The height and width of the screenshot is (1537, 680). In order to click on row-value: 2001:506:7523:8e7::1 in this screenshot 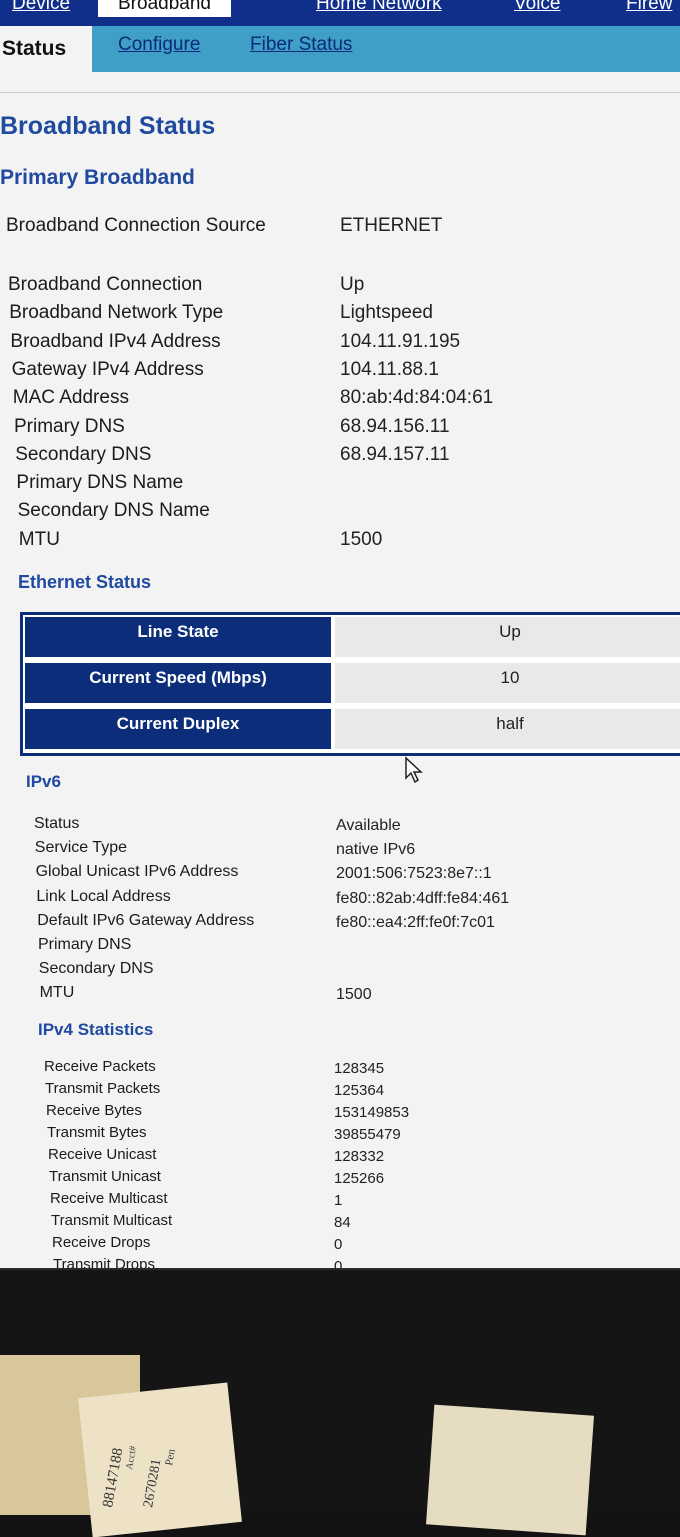, I will do `click(414, 874)`.